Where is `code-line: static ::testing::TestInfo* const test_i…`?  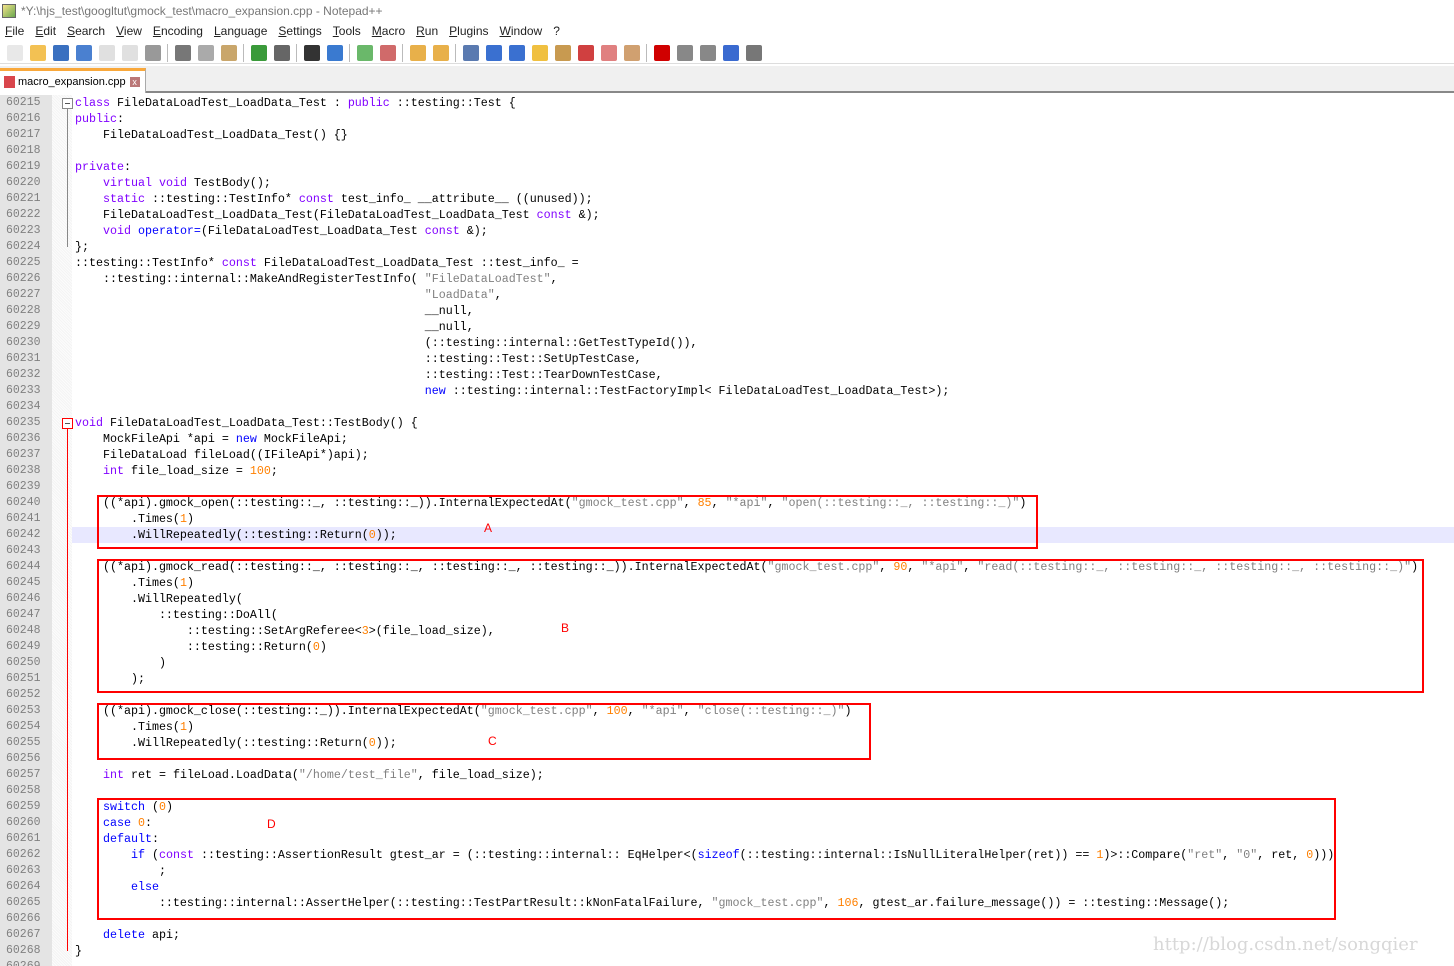
code-line: static ::testing::TestInfo* const test_i… is located at coordinates (334, 199).